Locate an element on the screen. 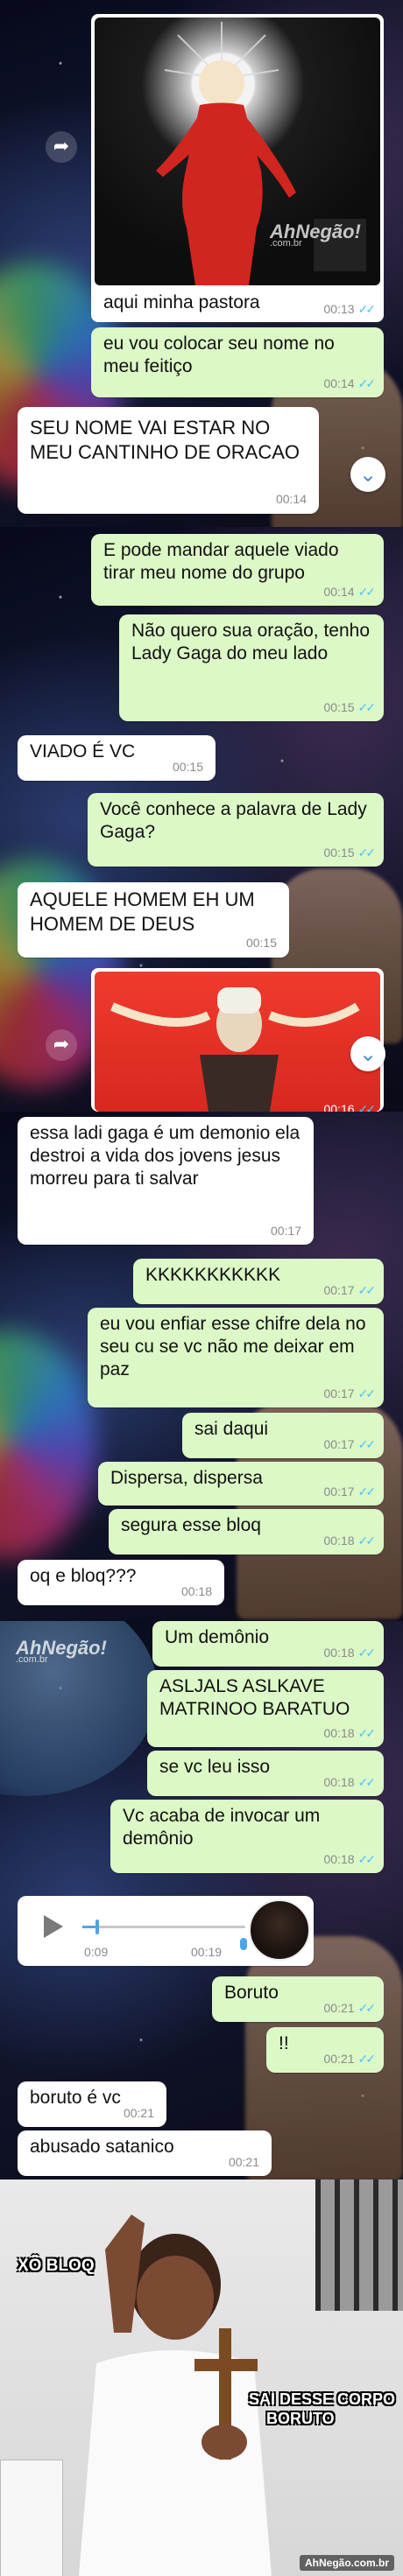  message-text: Vc acaba de invocar um demônio is located at coordinates (222, 1828).